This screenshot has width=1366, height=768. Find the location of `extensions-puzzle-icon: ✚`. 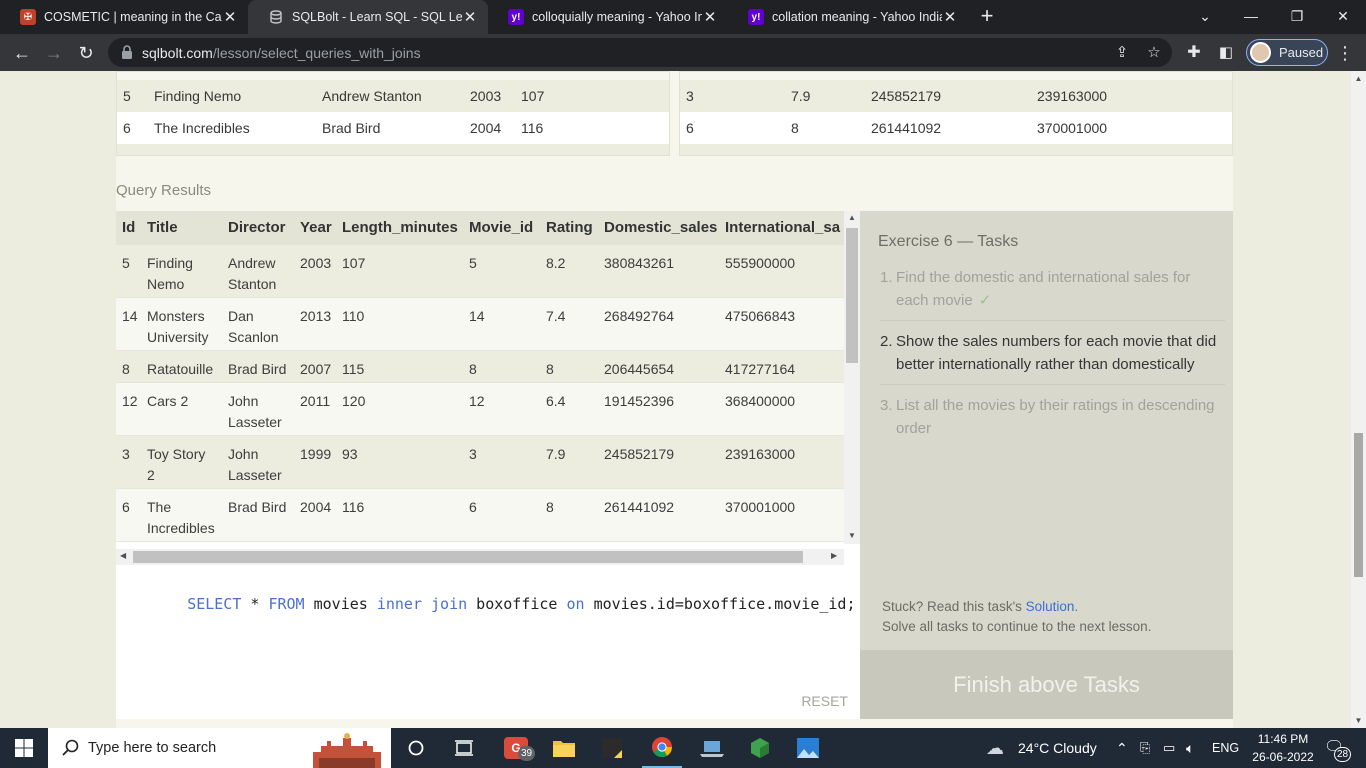

extensions-puzzle-icon: ✚ is located at coordinates (1194, 53).